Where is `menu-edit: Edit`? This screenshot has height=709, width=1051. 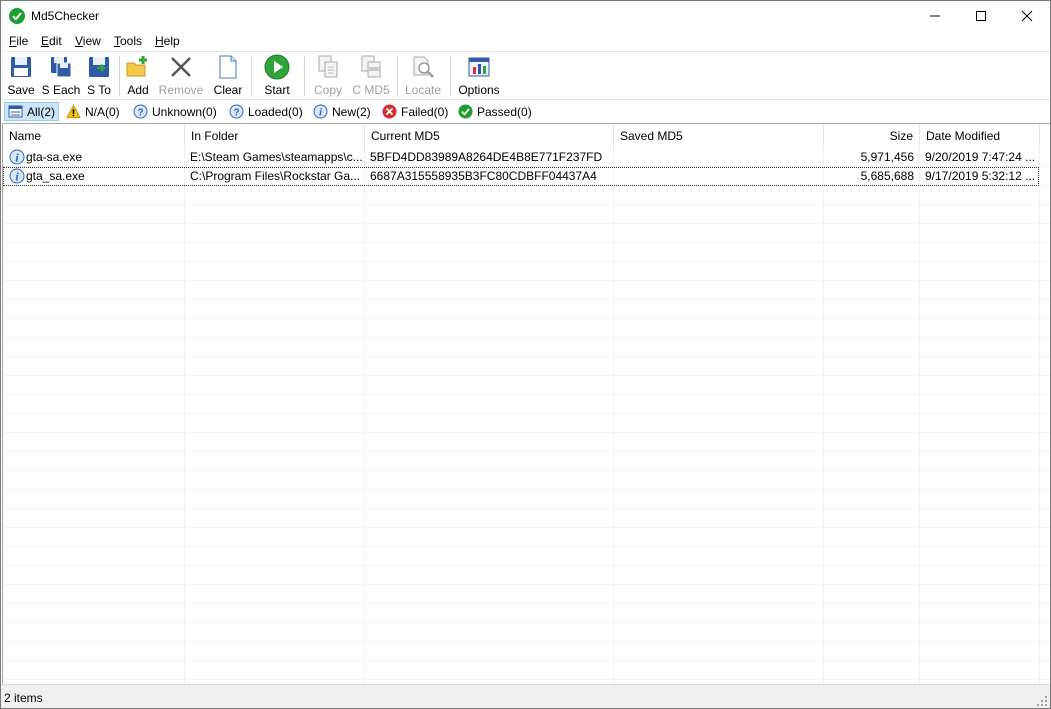
menu-edit: Edit is located at coordinates (51, 41).